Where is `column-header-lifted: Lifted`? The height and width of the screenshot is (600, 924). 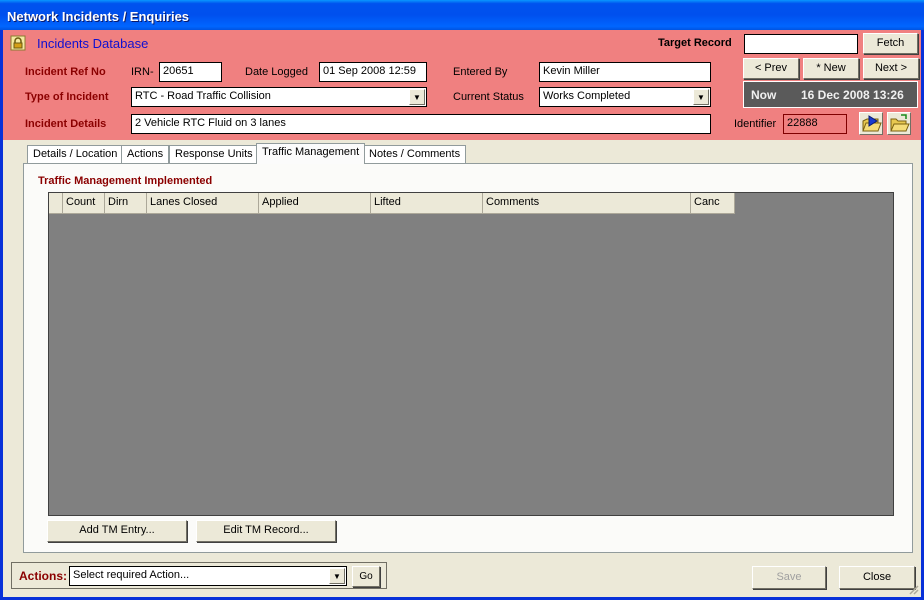
column-header-lifted: Lifted is located at coordinates (427, 203).